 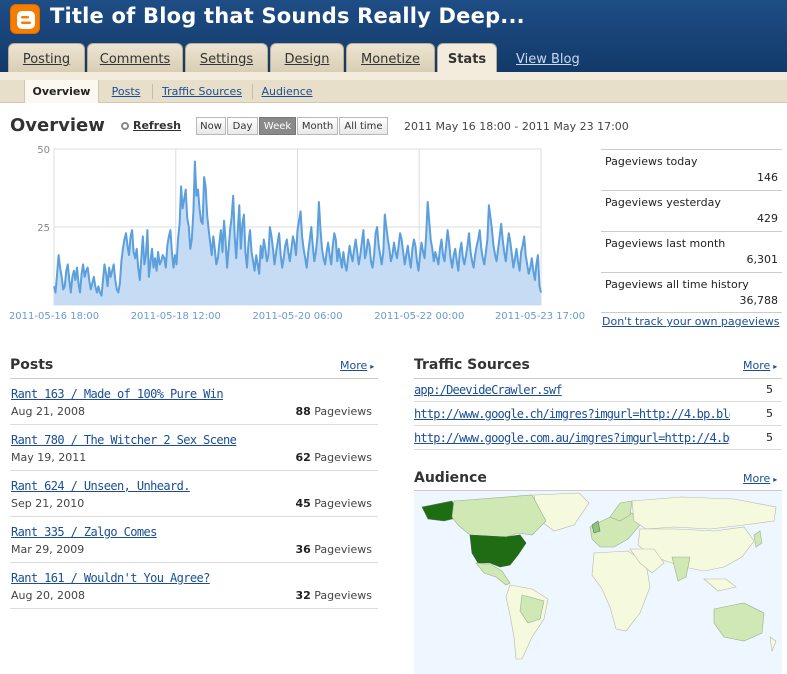 I want to click on map-usa, so click(x=498, y=551).